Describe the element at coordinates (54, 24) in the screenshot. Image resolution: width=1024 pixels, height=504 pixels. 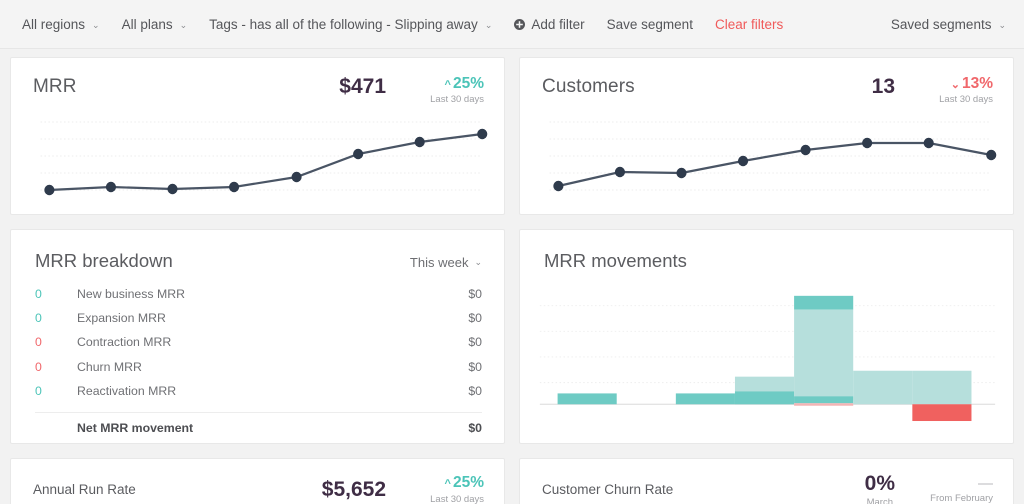
I see `filter-all-regions-label: All regions` at that location.